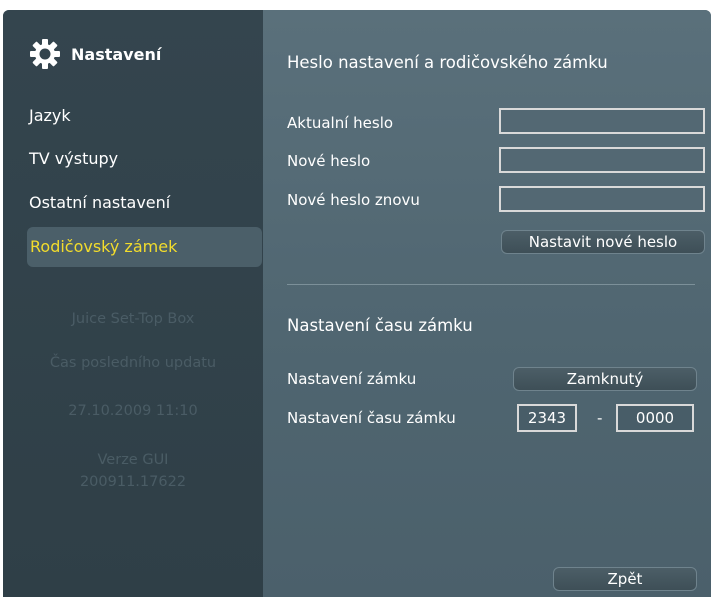 This screenshot has width=714, height=597. I want to click on section-divider, so click(491, 284).